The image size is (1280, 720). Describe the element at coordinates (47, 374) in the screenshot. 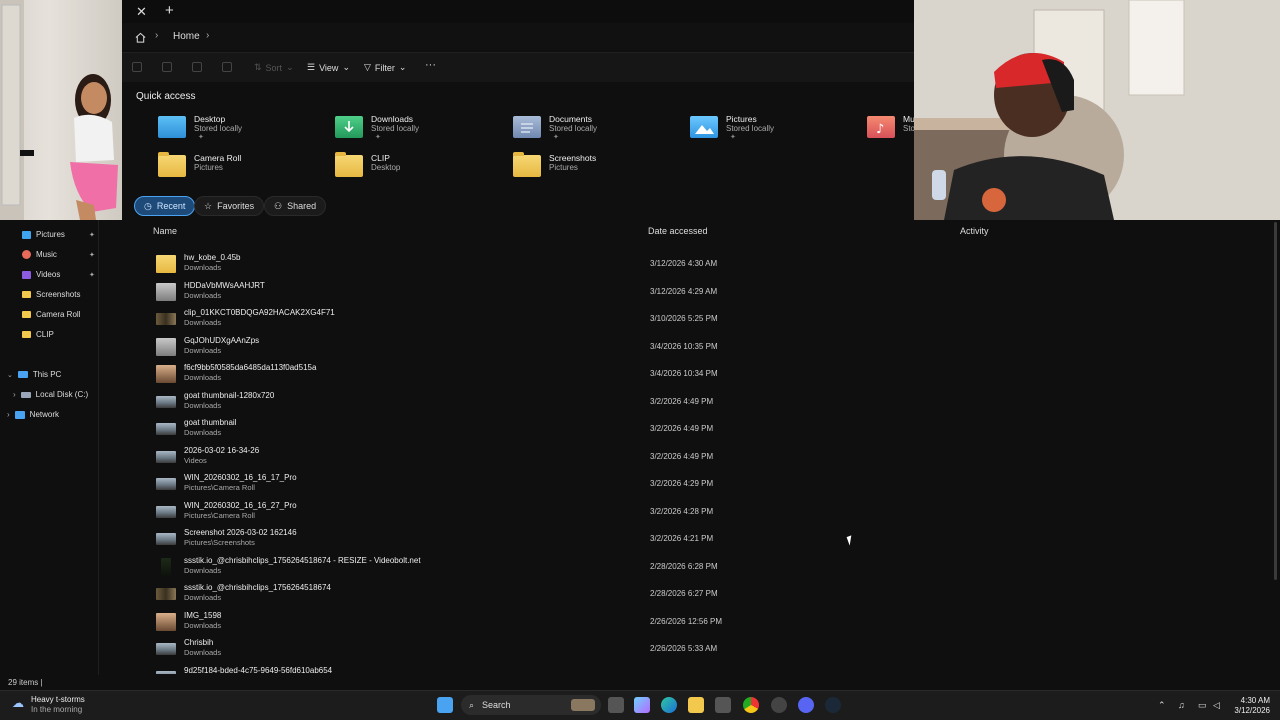

I see `sidebar-item-label: This PC` at that location.